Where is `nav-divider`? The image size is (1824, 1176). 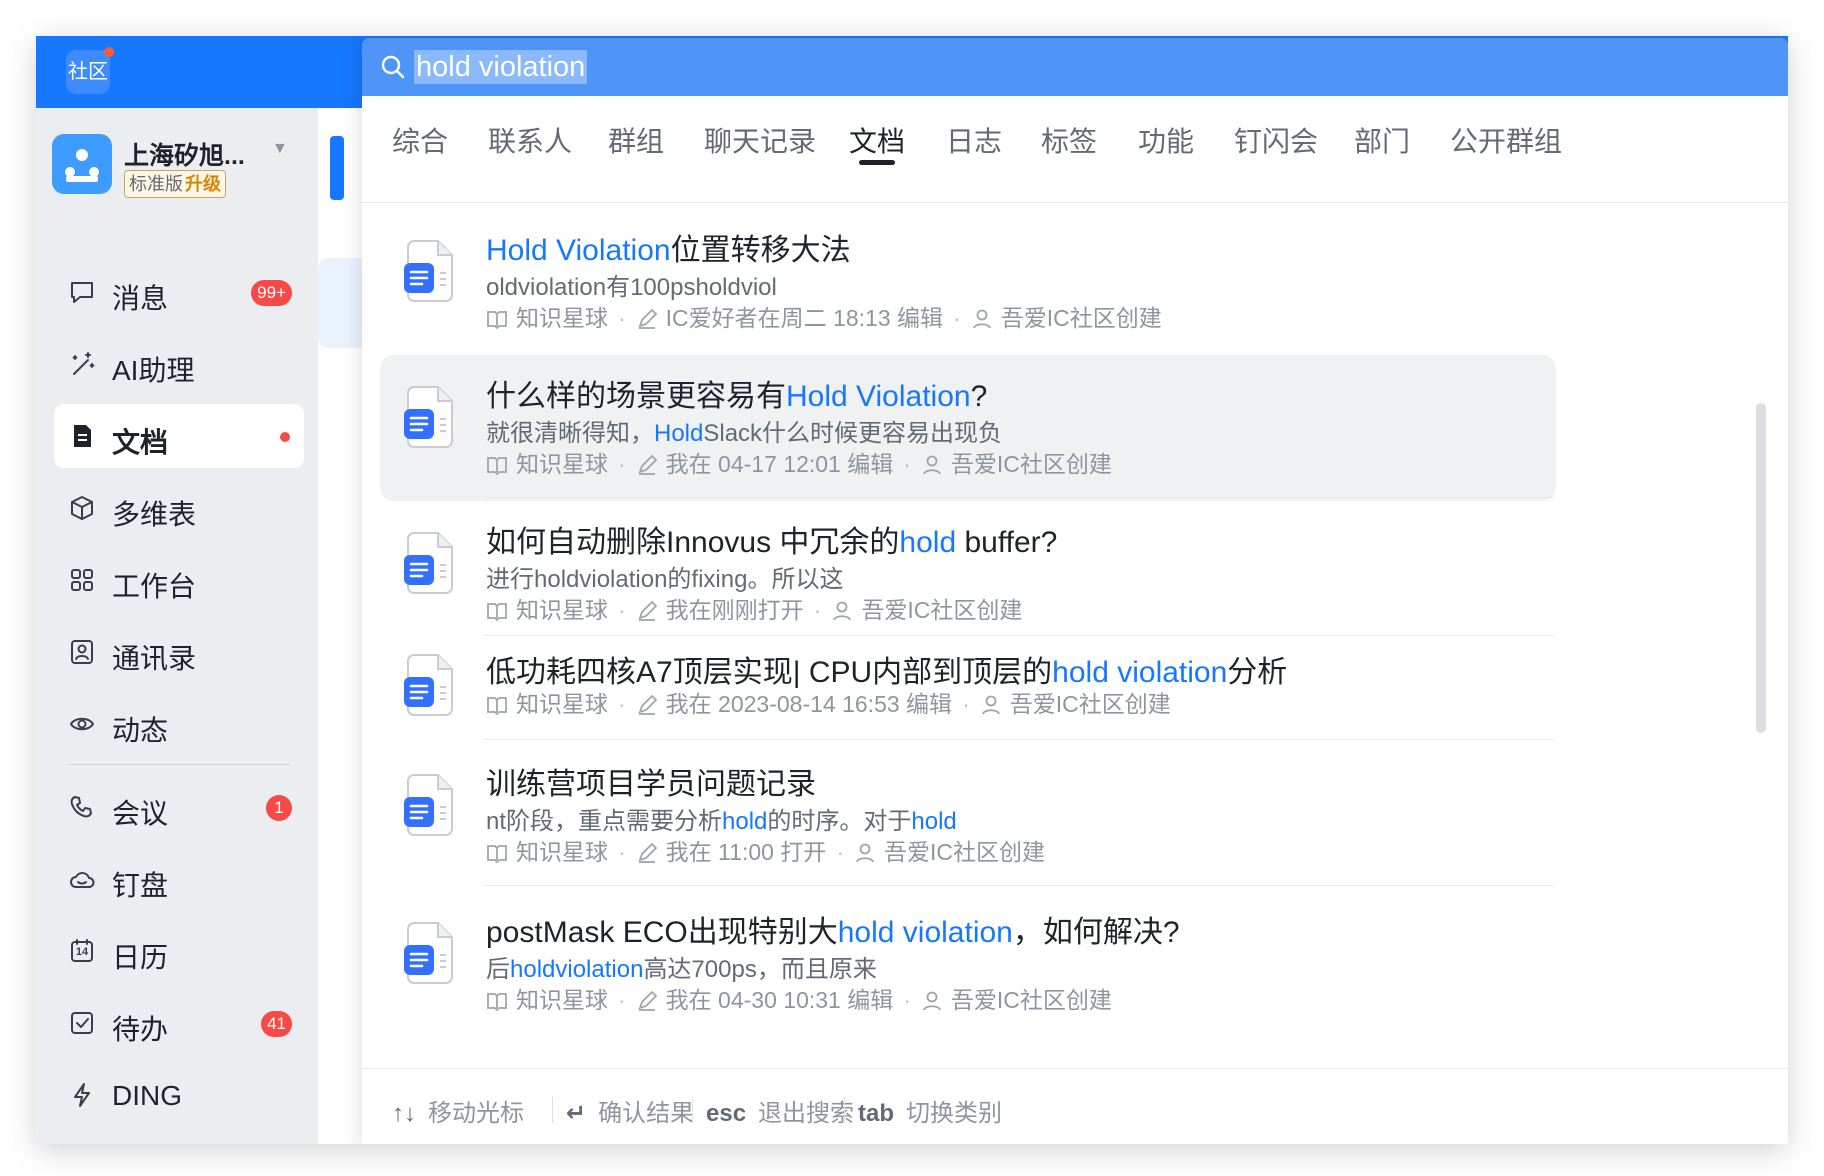
nav-divider is located at coordinates (179, 764).